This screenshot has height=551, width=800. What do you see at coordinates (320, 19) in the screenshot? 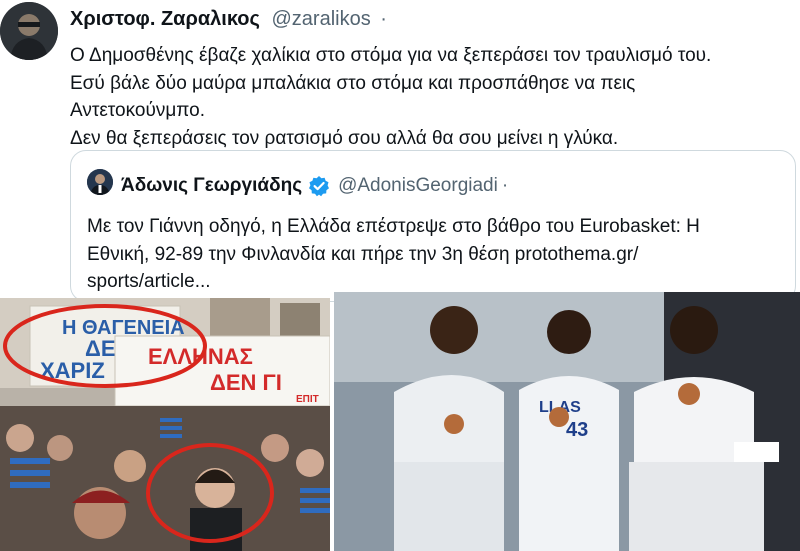
I see `author-handle: @zaralikos` at bounding box center [320, 19].